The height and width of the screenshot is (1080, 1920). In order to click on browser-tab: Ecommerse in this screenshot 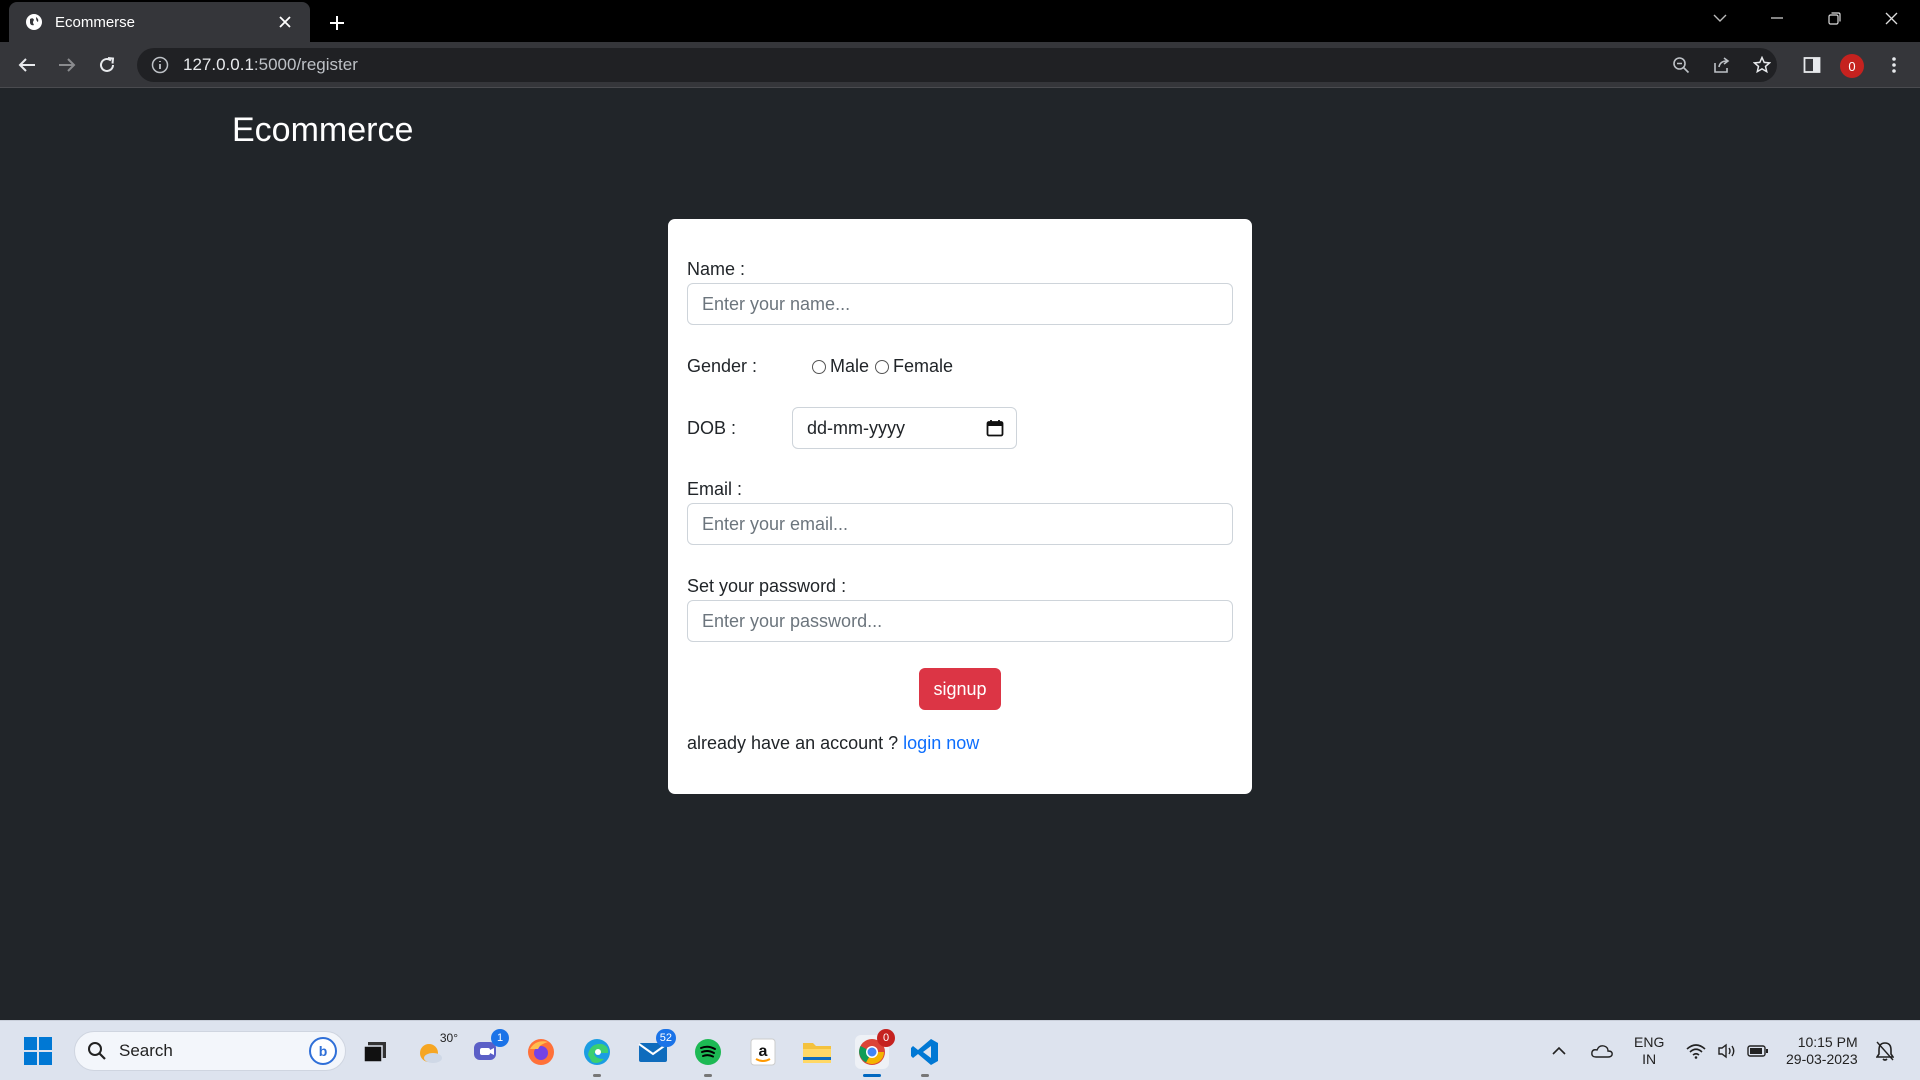, I will do `click(159, 22)`.